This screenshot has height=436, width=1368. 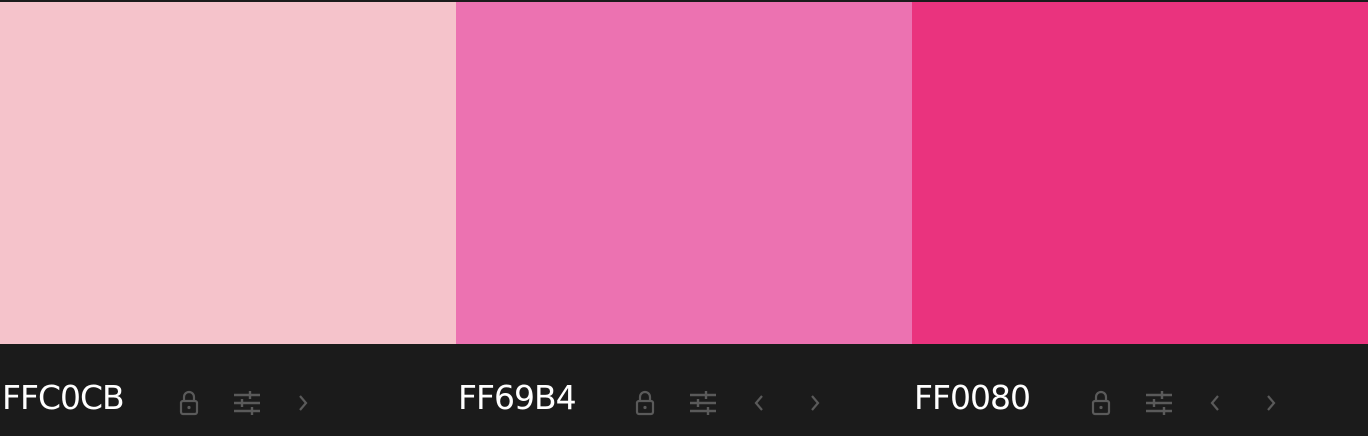 What do you see at coordinates (228, 390) in the screenshot?
I see `color-controls-1: FFC0CB` at bounding box center [228, 390].